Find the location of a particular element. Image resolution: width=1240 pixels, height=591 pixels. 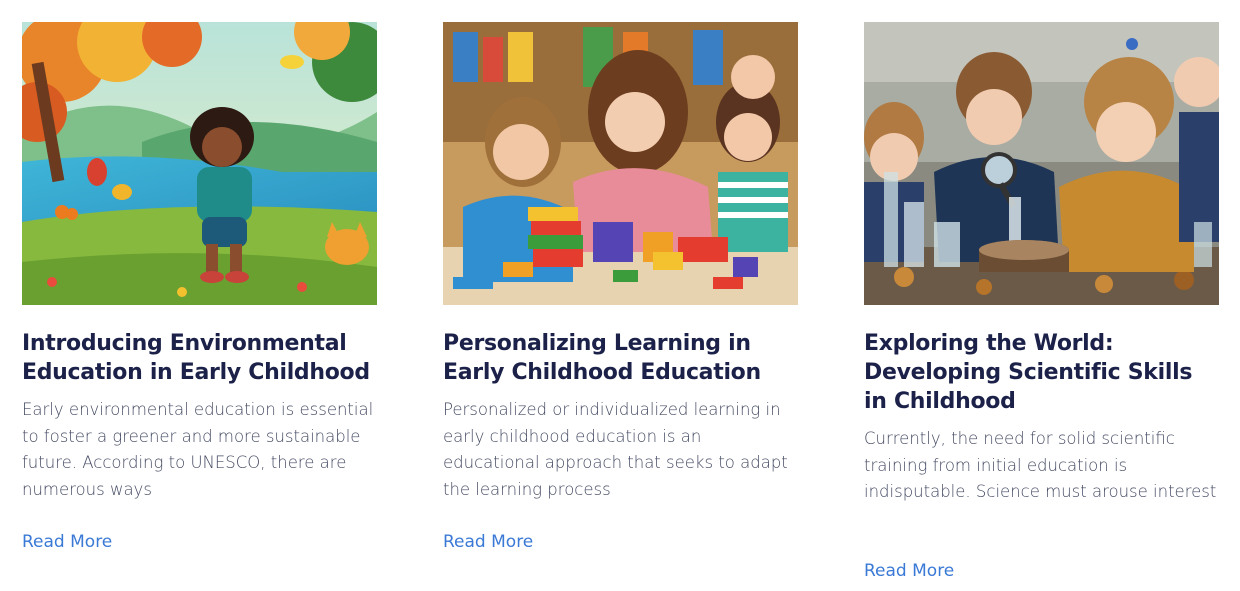

child-in-nature-illustration is located at coordinates (199, 163).